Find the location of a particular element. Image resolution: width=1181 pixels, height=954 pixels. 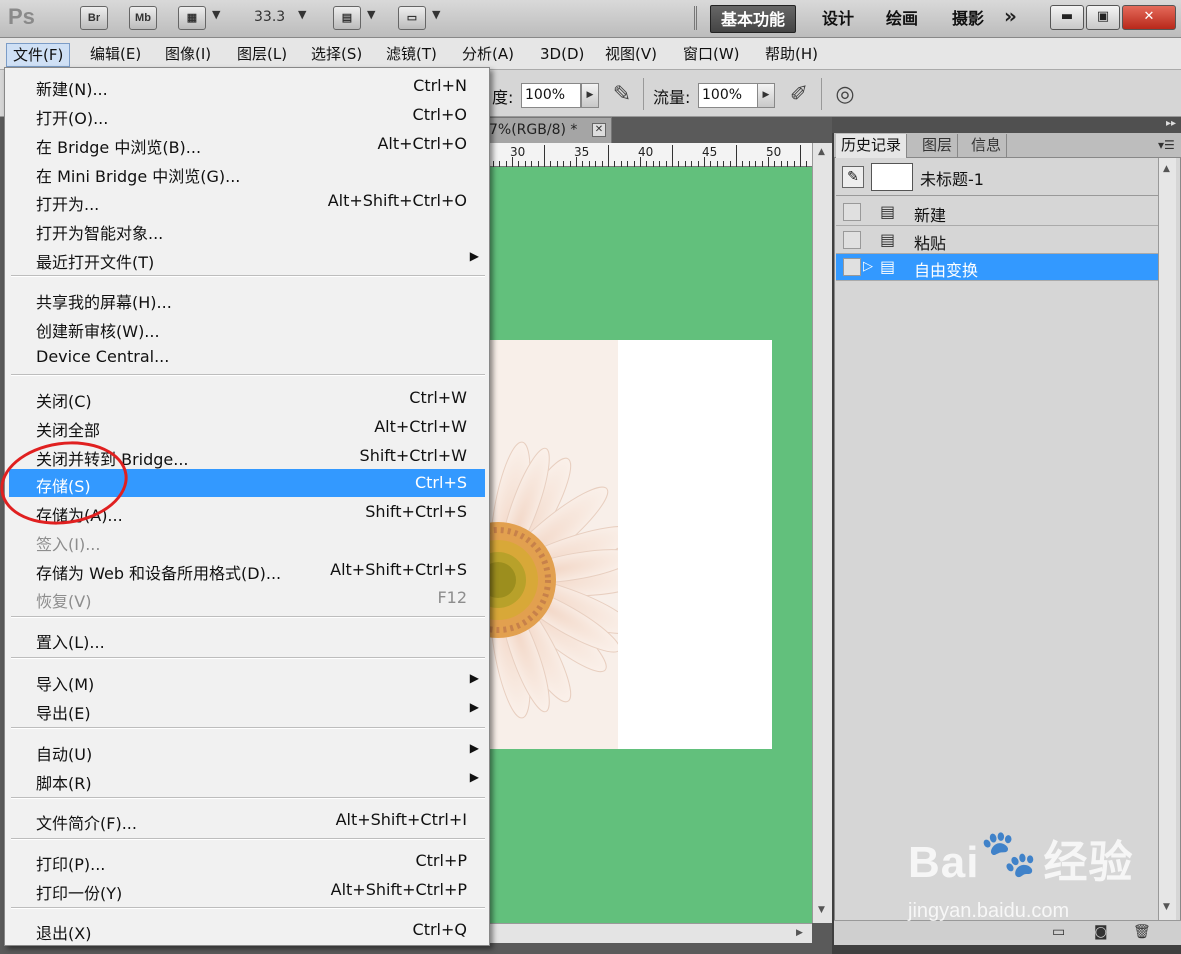

opacity-field: 100% is located at coordinates (551, 95).